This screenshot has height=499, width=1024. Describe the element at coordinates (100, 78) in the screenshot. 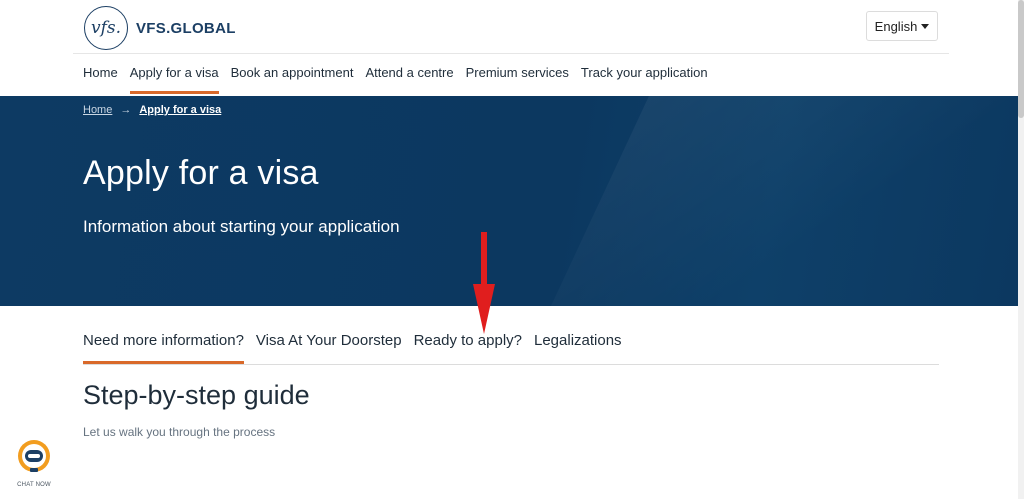

I see `nav-item-home: Home` at that location.